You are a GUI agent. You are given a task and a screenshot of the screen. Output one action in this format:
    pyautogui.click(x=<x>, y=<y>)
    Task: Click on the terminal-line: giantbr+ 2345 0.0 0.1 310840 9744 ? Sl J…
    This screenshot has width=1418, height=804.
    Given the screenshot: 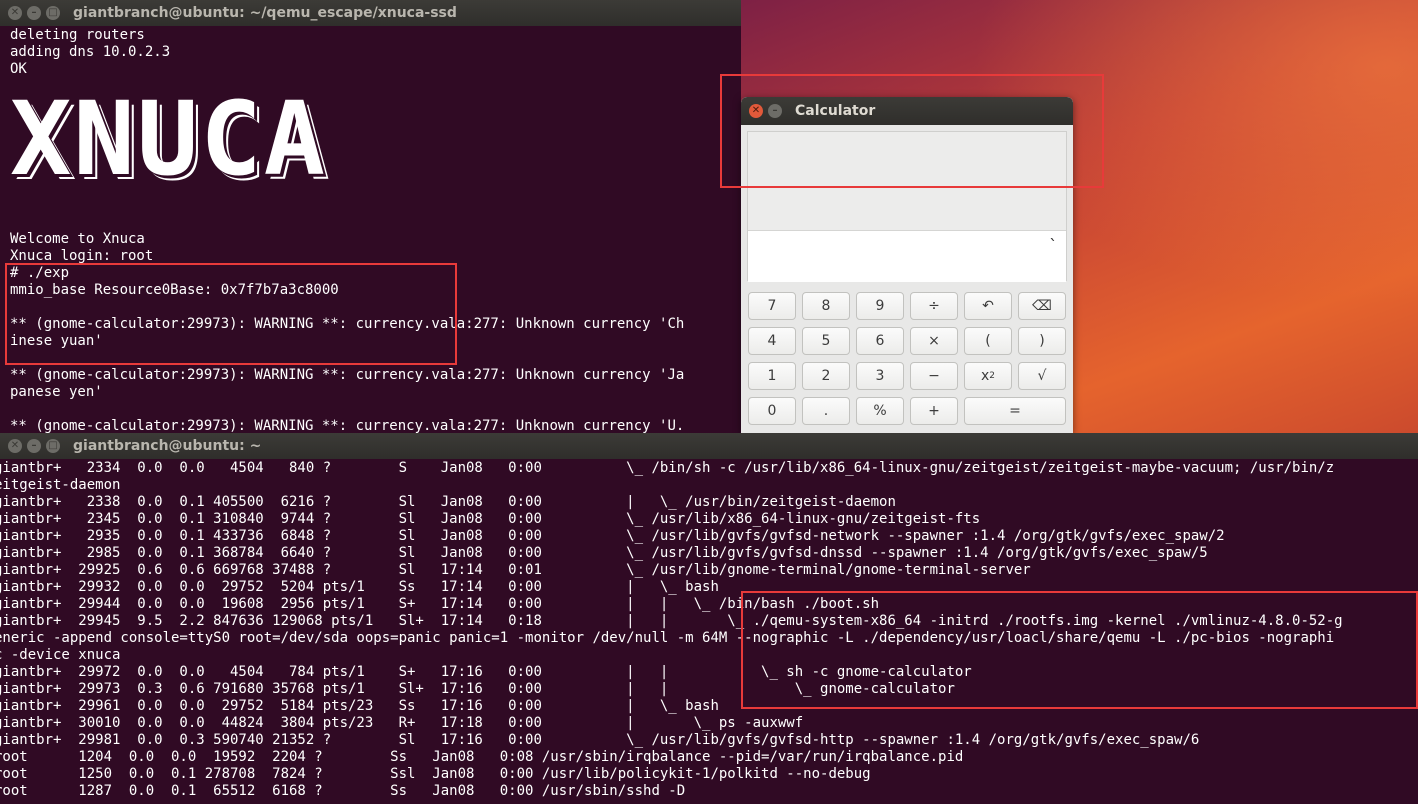 What is the action you would take?
    pyautogui.click(x=490, y=519)
    